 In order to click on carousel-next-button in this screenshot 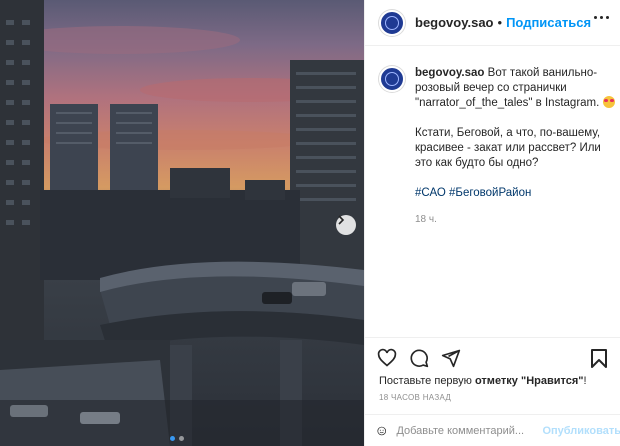, I will do `click(346, 225)`.